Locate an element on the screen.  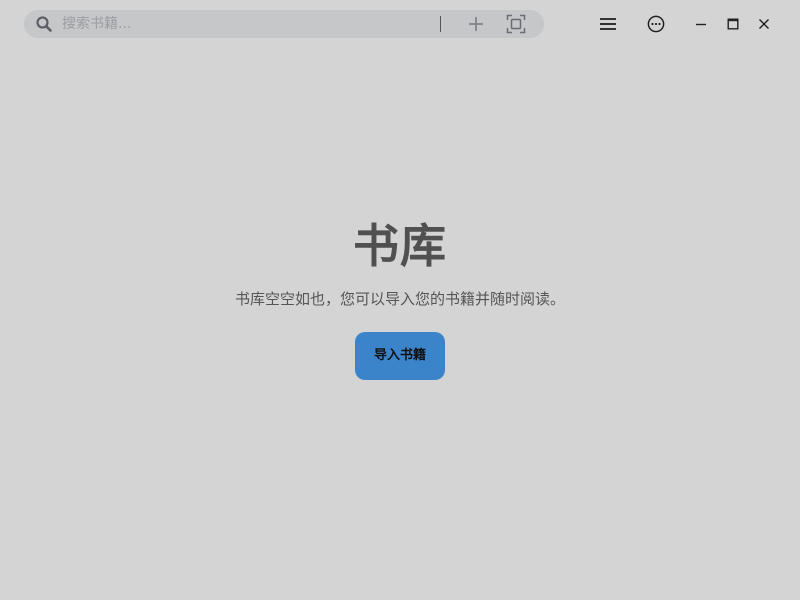
maximize-icon is located at coordinates (733, 24).